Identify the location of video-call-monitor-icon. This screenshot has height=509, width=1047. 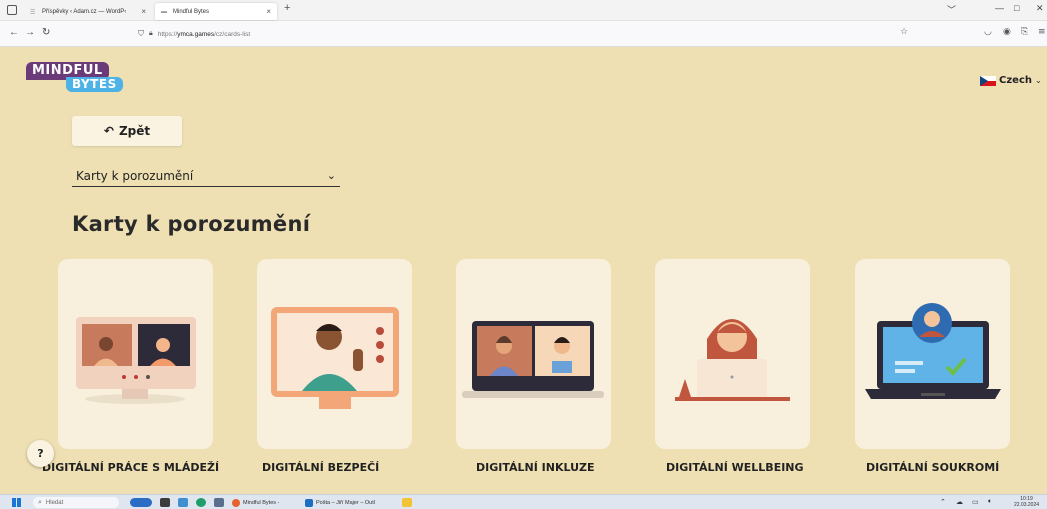
(136, 360).